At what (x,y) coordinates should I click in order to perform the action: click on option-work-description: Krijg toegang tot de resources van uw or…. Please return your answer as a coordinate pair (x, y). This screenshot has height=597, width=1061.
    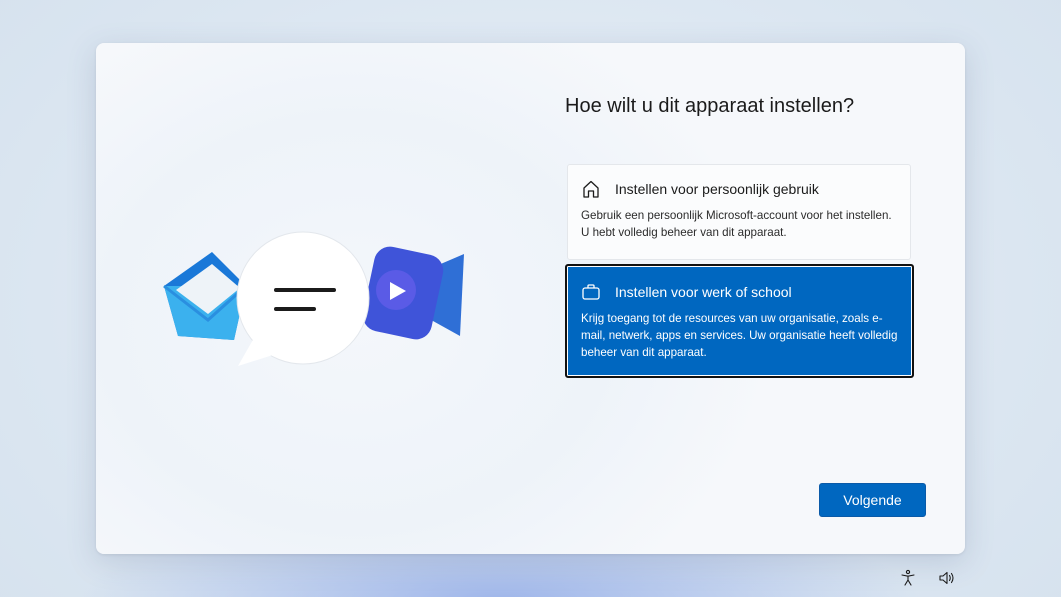
    Looking at the image, I should click on (739, 335).